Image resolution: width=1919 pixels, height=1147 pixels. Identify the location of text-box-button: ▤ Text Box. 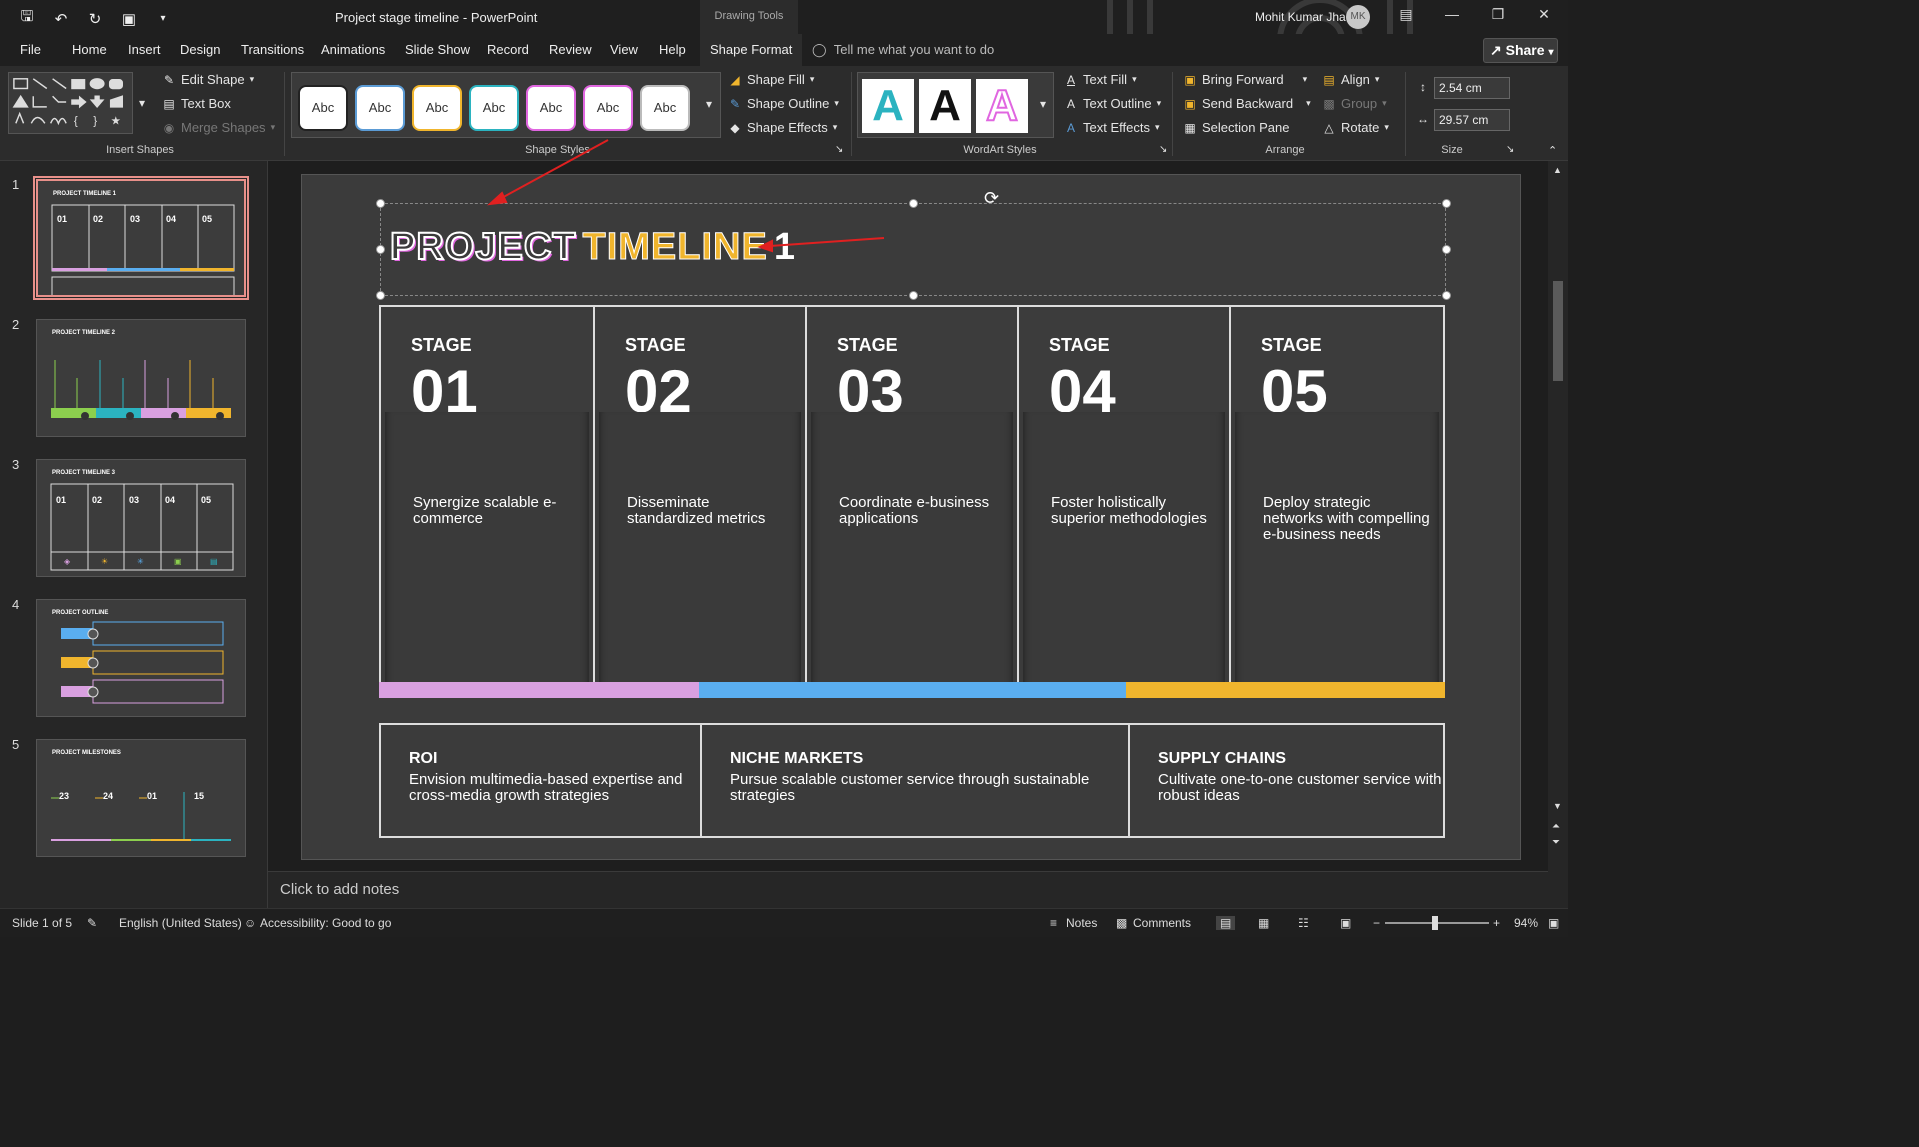
(196, 103).